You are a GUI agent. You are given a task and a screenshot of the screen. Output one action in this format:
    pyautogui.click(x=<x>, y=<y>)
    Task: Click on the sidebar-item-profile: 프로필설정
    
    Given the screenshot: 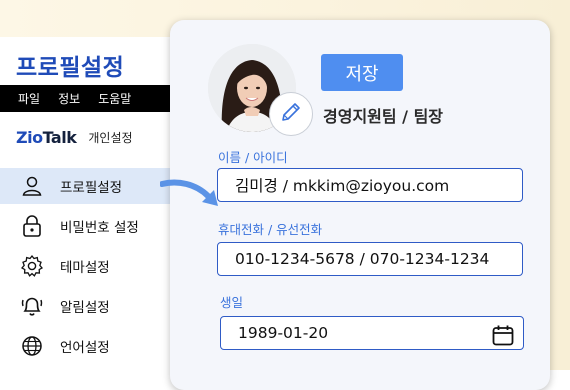 What is the action you would take?
    pyautogui.click(x=85, y=186)
    